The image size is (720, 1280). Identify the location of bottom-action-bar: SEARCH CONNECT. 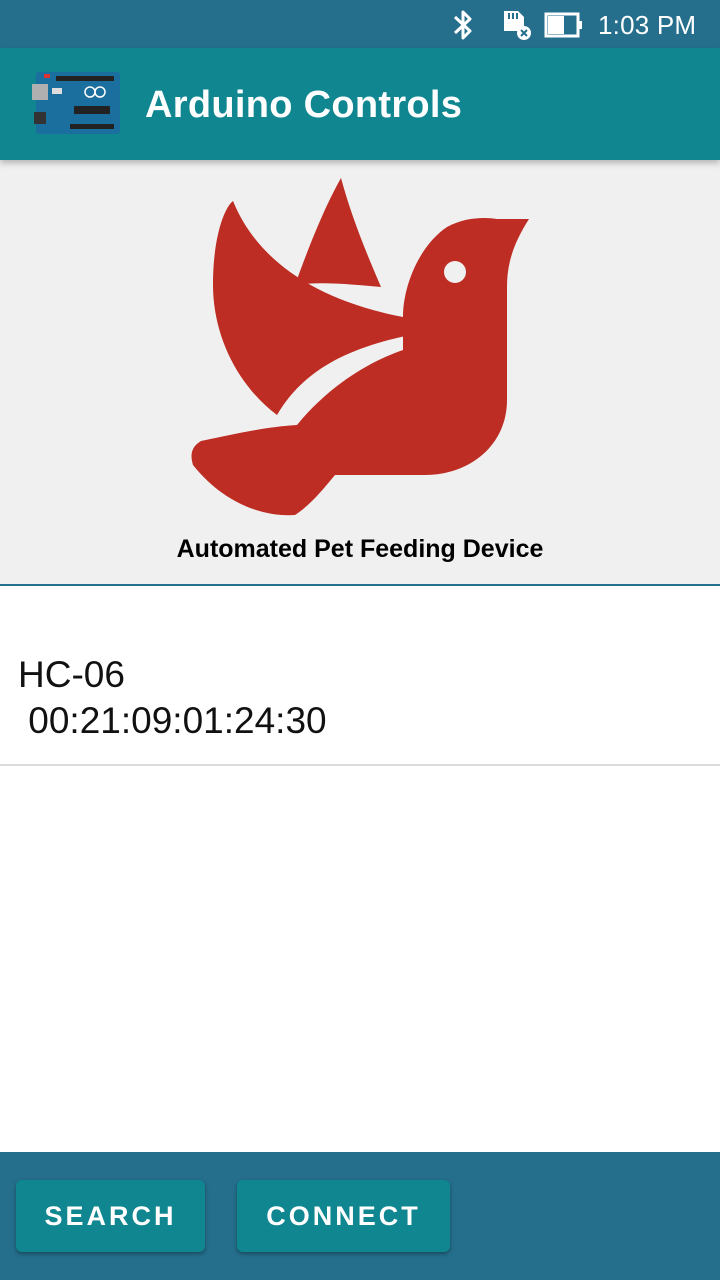
(360, 1216).